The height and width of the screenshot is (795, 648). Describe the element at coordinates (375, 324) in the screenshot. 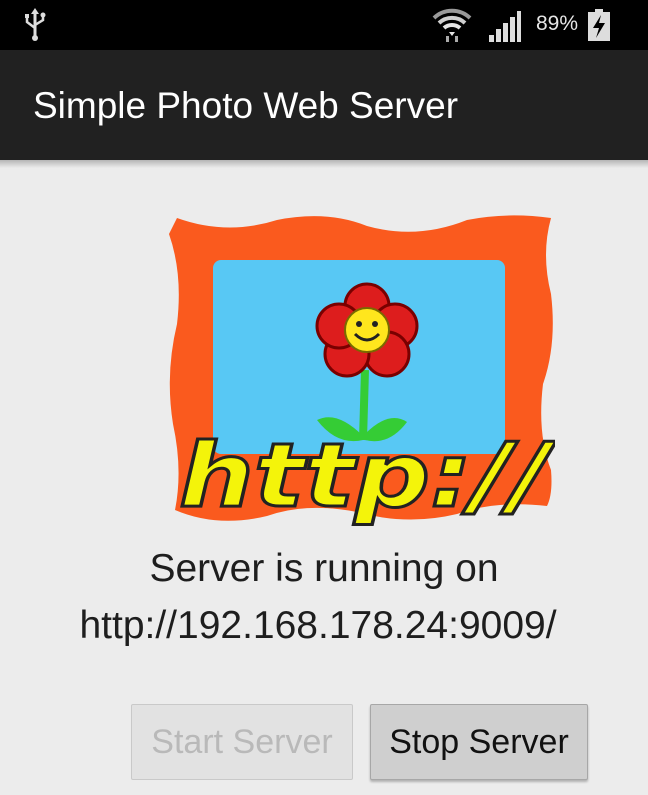

I see `flower-eye-right` at that location.